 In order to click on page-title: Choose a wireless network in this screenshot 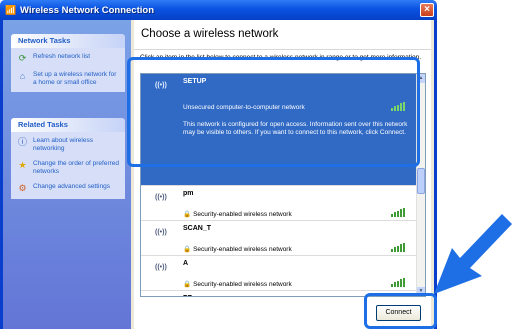, I will do `click(210, 34)`.